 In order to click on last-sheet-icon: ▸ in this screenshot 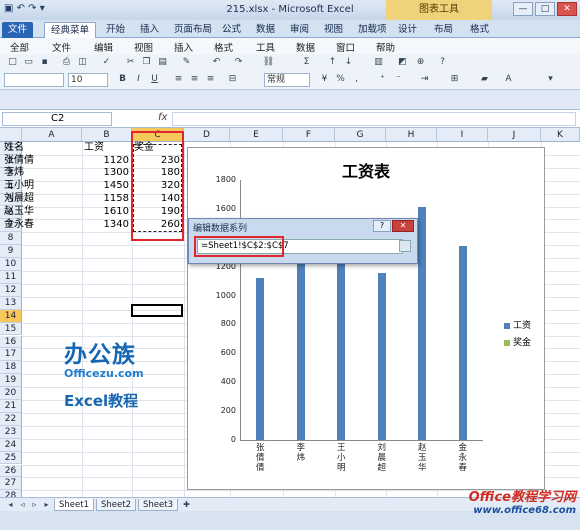, I will do `click(46, 504)`.